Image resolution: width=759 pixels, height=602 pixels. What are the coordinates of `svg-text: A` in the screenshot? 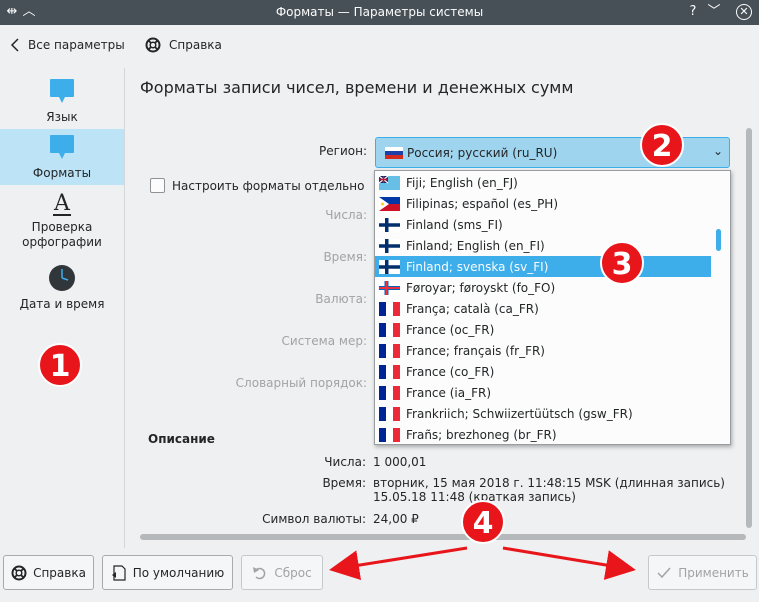 It's located at (62, 204).